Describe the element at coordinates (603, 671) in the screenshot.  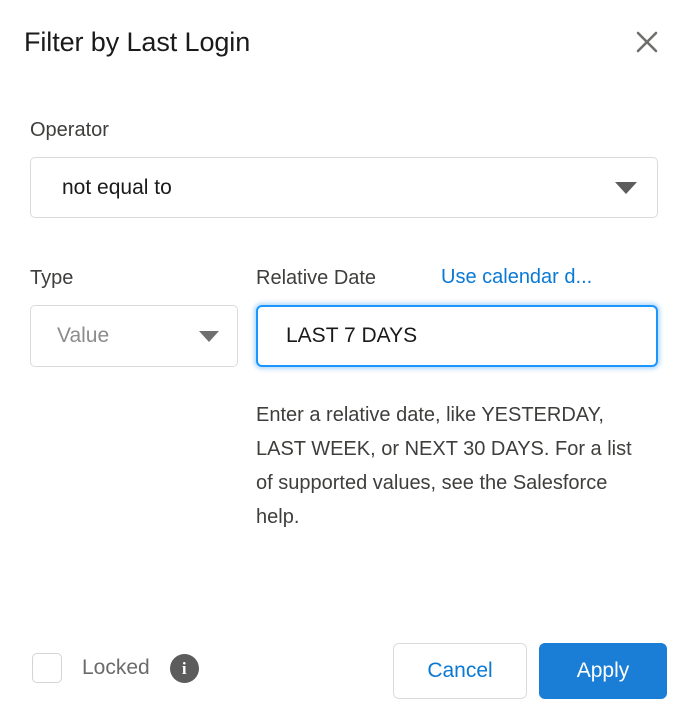
I see `apply-button: Apply` at that location.